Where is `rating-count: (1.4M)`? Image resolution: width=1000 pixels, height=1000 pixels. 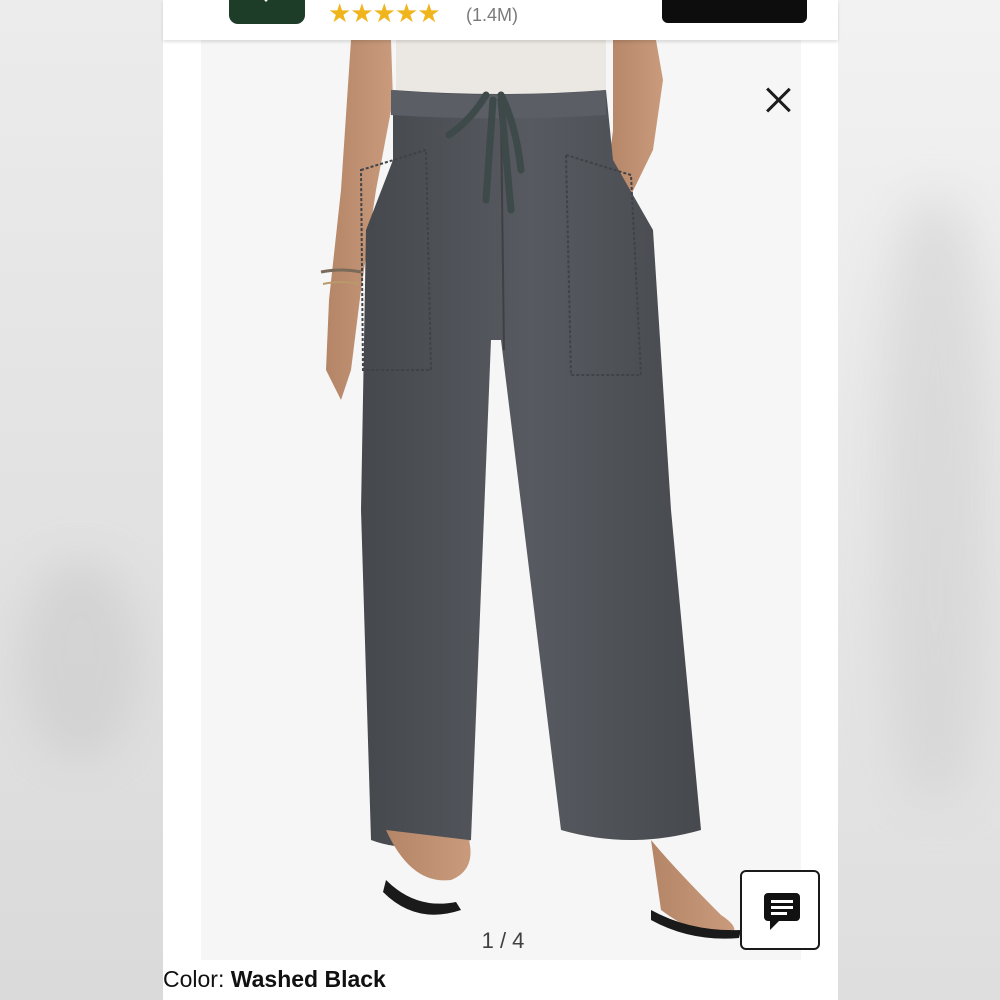 rating-count: (1.4M) is located at coordinates (492, 15).